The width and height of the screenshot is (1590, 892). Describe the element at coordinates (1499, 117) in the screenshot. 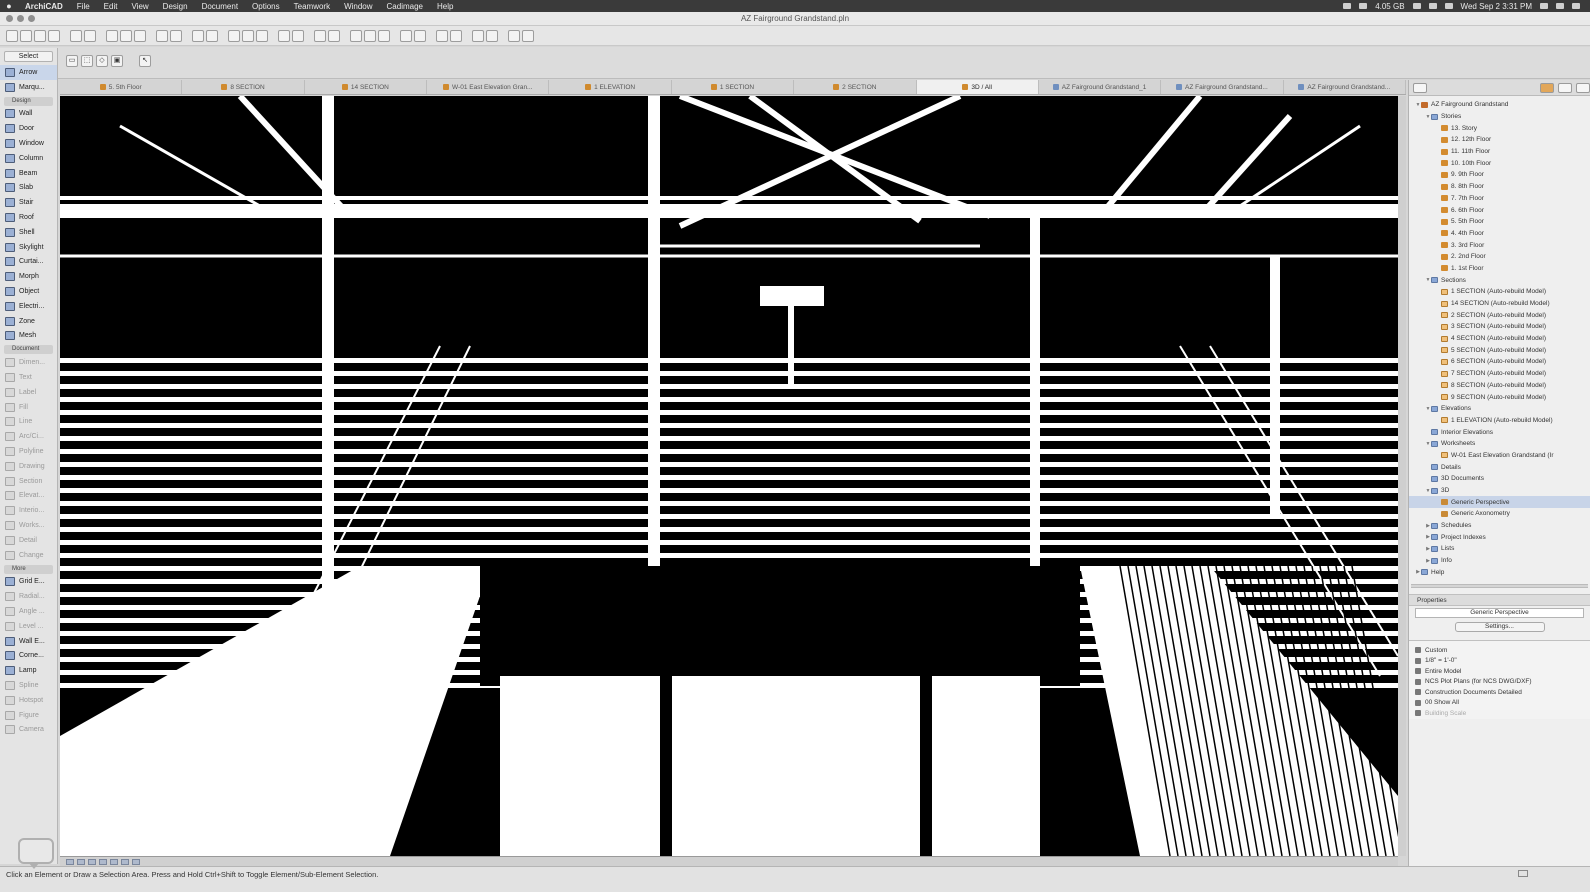

I see `tree-item: ▼ Stories` at that location.